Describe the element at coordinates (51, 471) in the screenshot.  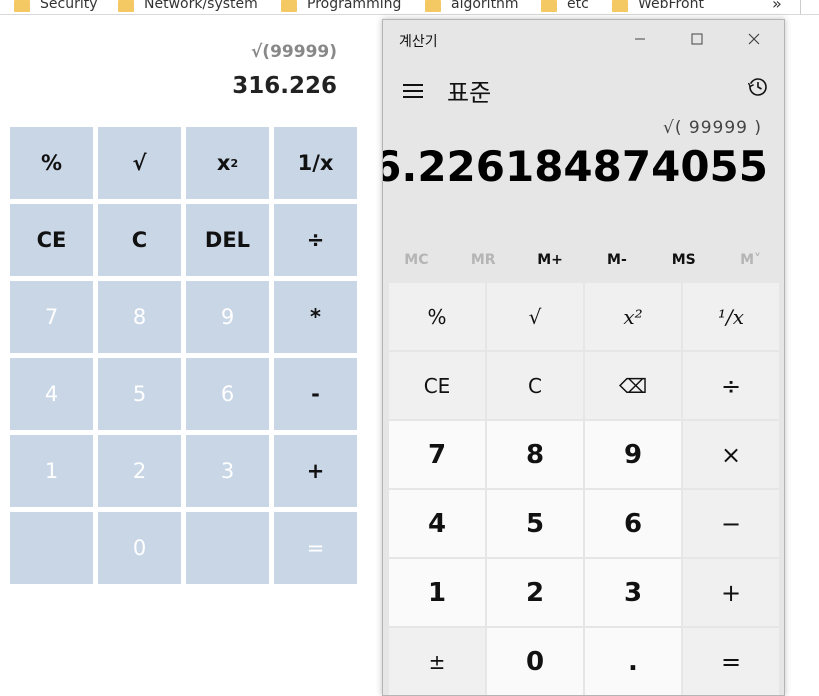
I see `web-key-1: 1` at that location.